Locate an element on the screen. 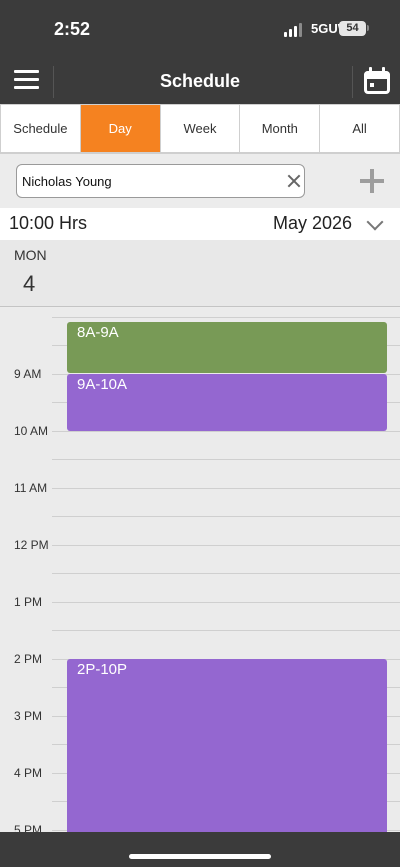 This screenshot has height=867, width=400. hour-label: 1 PM is located at coordinates (28, 602).